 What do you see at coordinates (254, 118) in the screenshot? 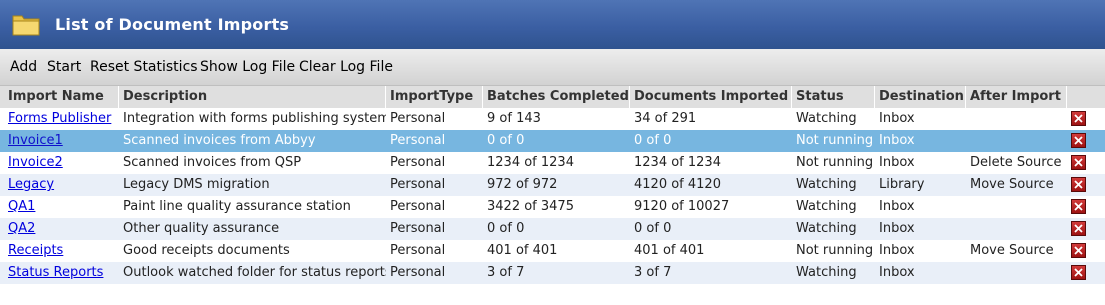
I see `description-cell: Integration with forms publishing system` at bounding box center [254, 118].